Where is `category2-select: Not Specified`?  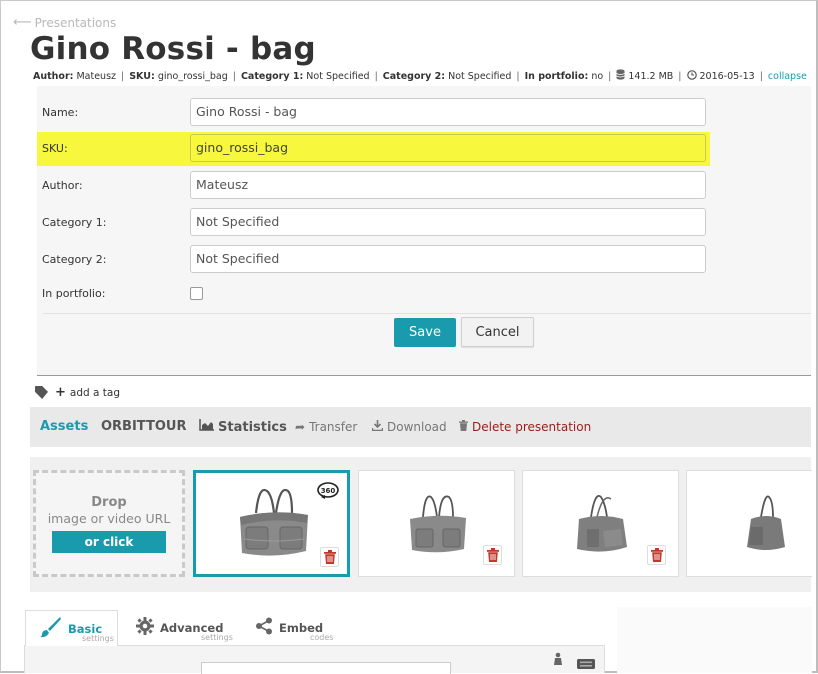 category2-select: Not Specified is located at coordinates (448, 259).